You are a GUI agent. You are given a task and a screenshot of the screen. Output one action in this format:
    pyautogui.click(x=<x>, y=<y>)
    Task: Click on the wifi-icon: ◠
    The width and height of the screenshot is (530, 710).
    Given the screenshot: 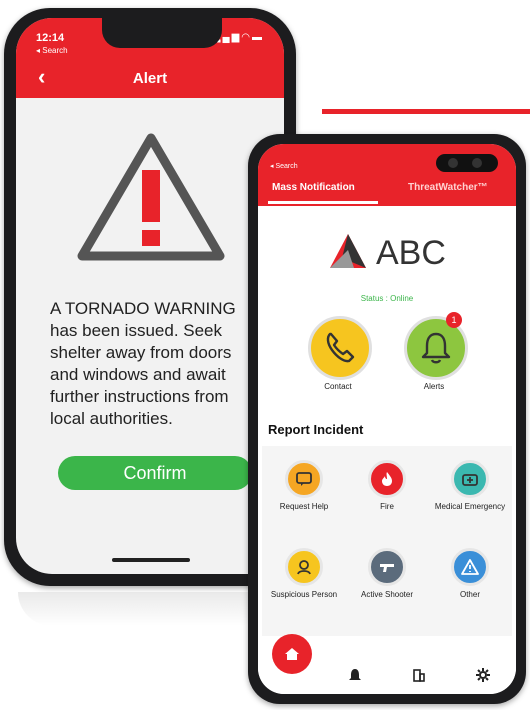 What is the action you would take?
    pyautogui.click(x=246, y=37)
    